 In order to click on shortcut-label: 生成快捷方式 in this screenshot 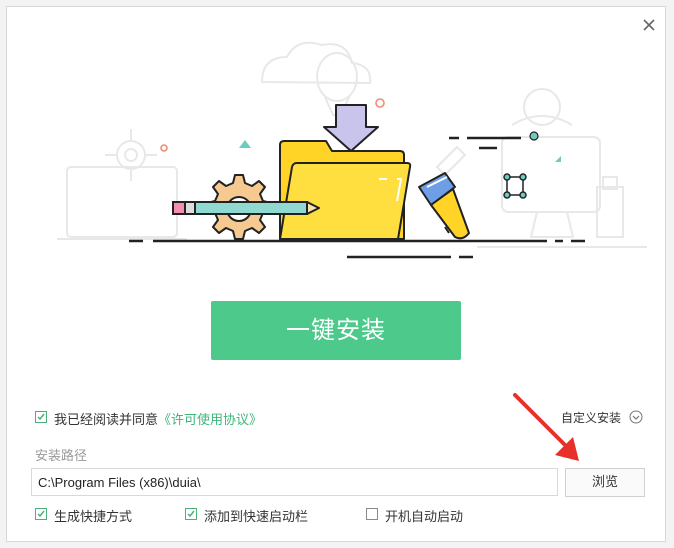, I will do `click(93, 517)`.